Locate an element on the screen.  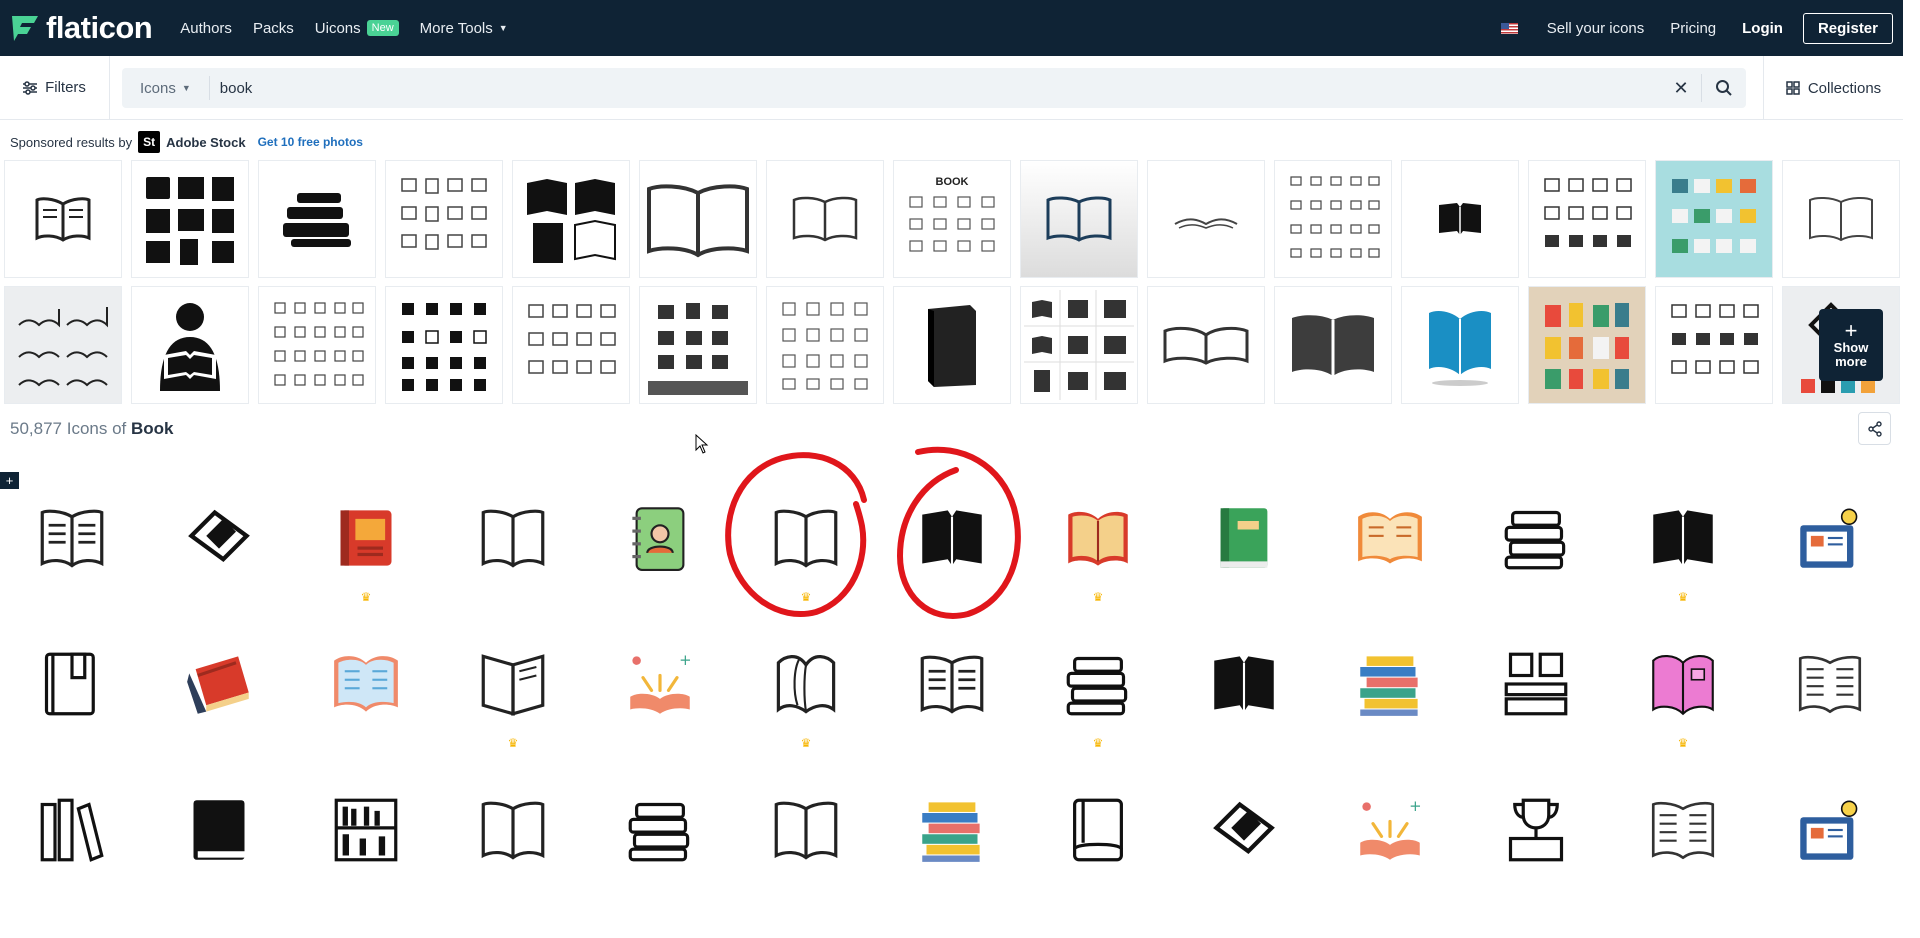
book-stack-icon is located at coordinates (659, 832).